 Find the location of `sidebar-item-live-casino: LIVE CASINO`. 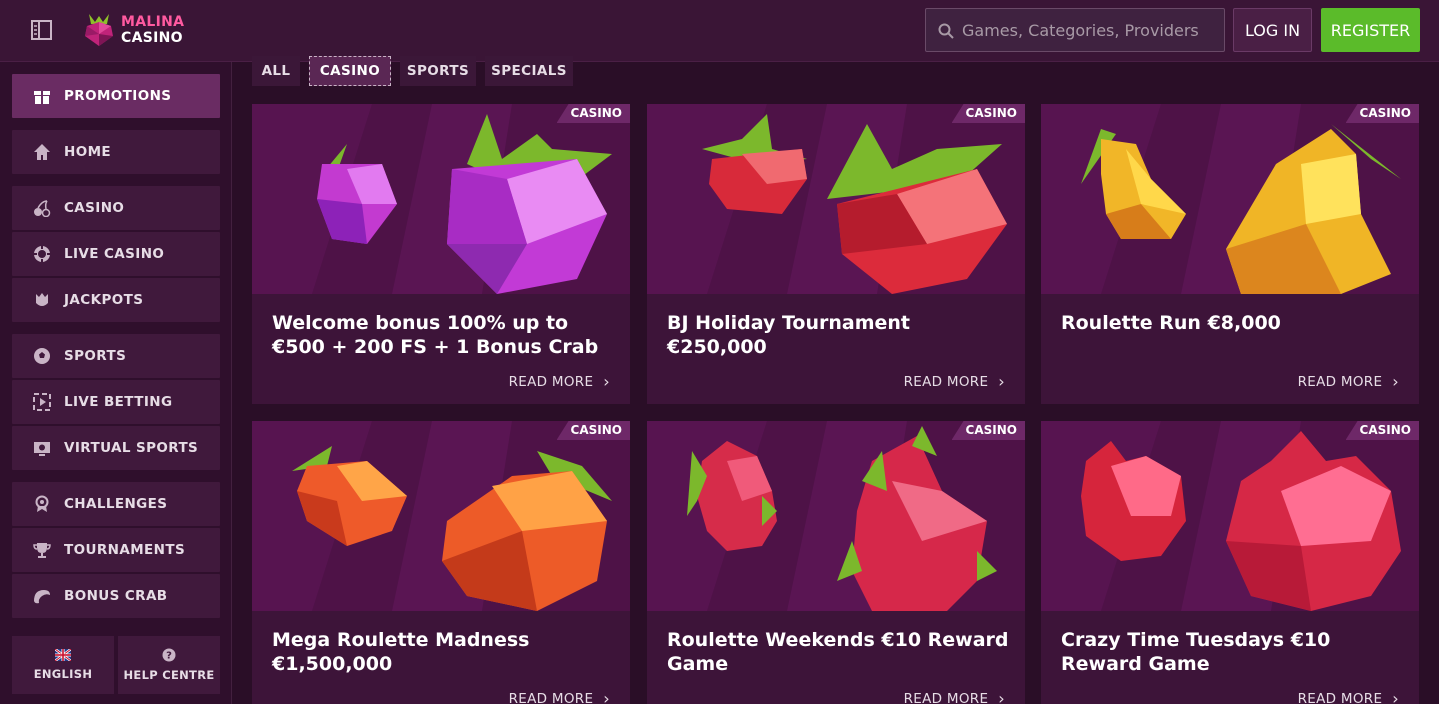

sidebar-item-live-casino: LIVE CASINO is located at coordinates (116, 254).